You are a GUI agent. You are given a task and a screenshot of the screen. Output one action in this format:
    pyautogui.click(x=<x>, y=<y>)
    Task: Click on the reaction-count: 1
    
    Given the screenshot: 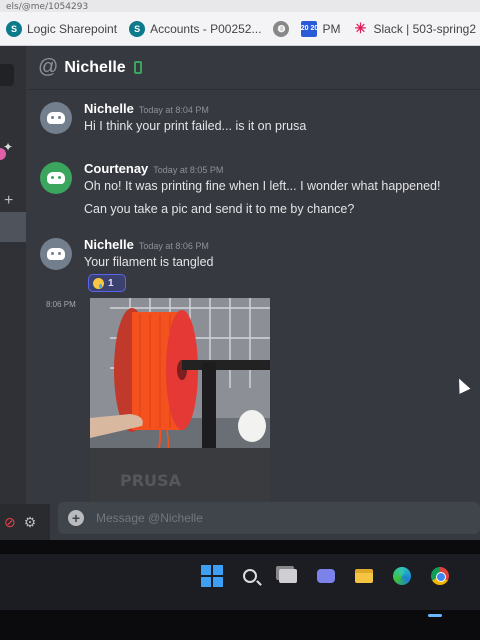 What is the action you would take?
    pyautogui.click(x=111, y=283)
    